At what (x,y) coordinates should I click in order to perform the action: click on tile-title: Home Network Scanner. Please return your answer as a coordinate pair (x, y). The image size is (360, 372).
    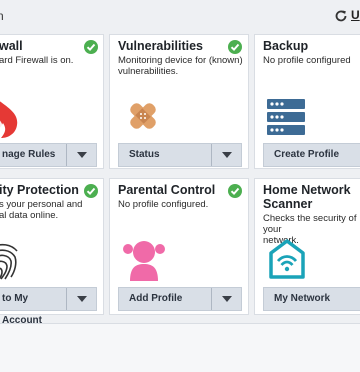
    Looking at the image, I should click on (307, 197).